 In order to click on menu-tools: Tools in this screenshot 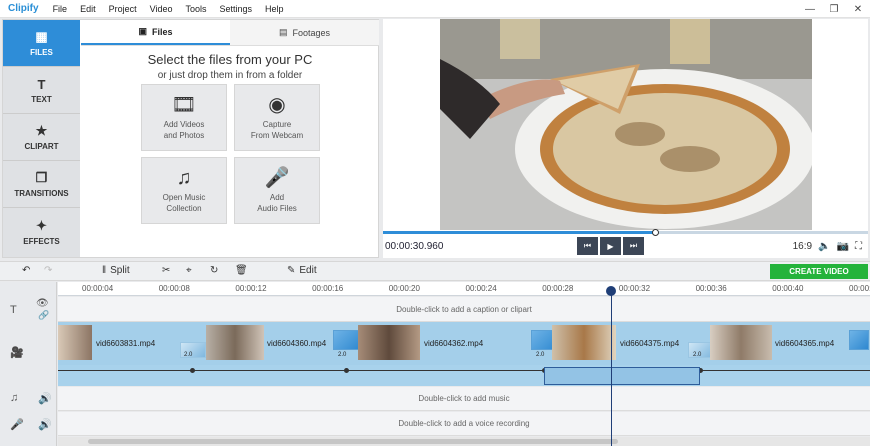, I will do `click(195, 9)`.